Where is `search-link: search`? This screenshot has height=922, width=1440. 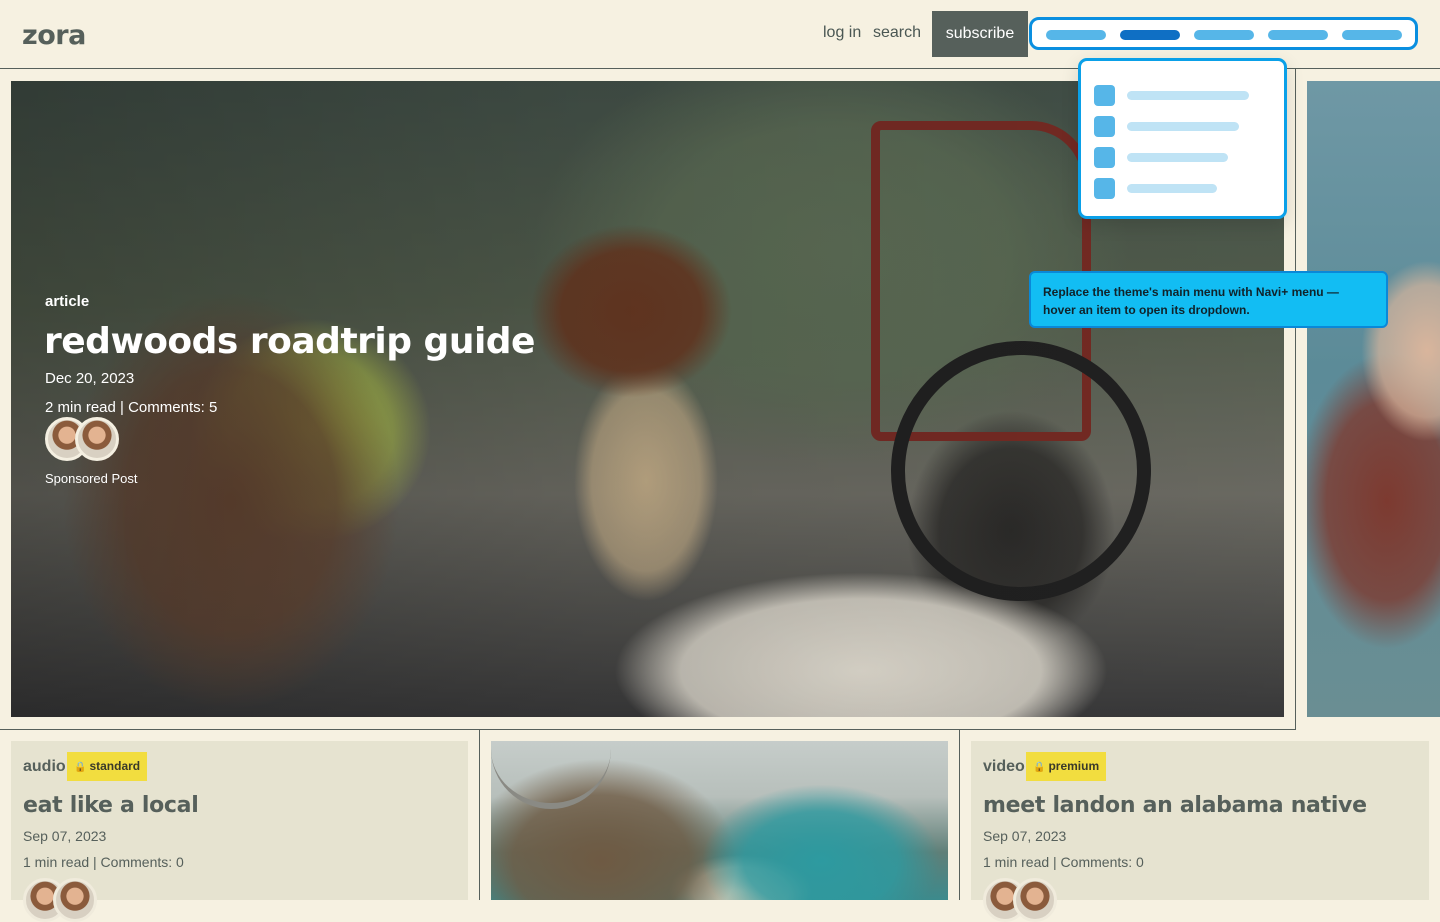
search-link: search is located at coordinates (897, 33).